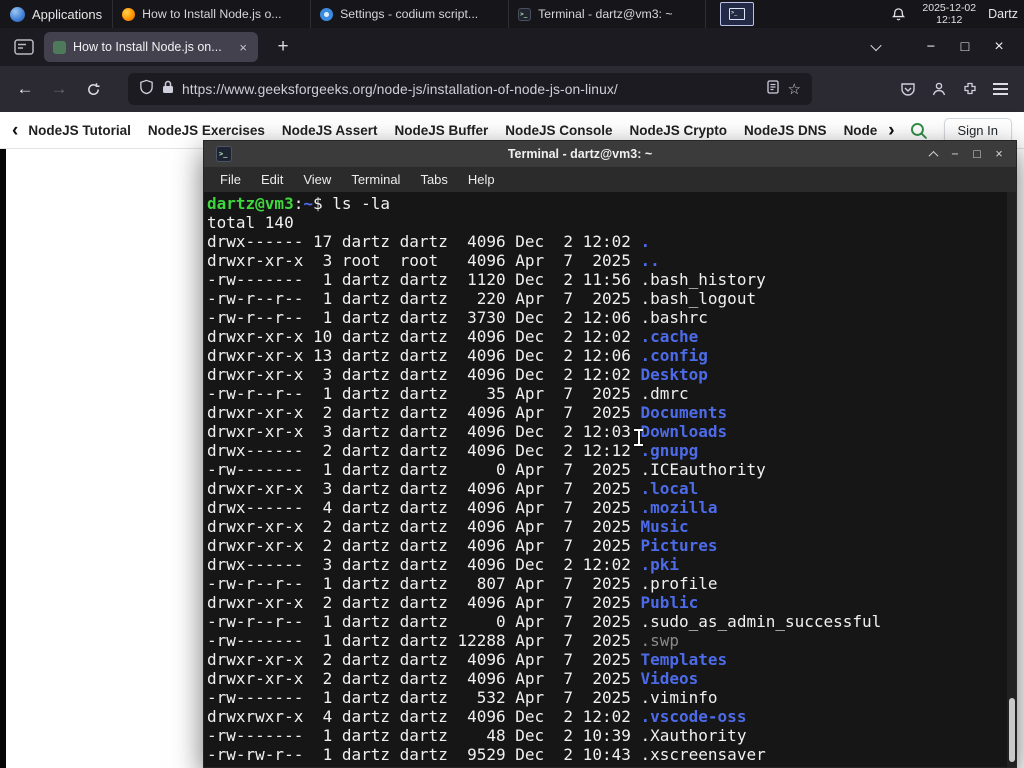  I want to click on extensions-icon, so click(969, 89).